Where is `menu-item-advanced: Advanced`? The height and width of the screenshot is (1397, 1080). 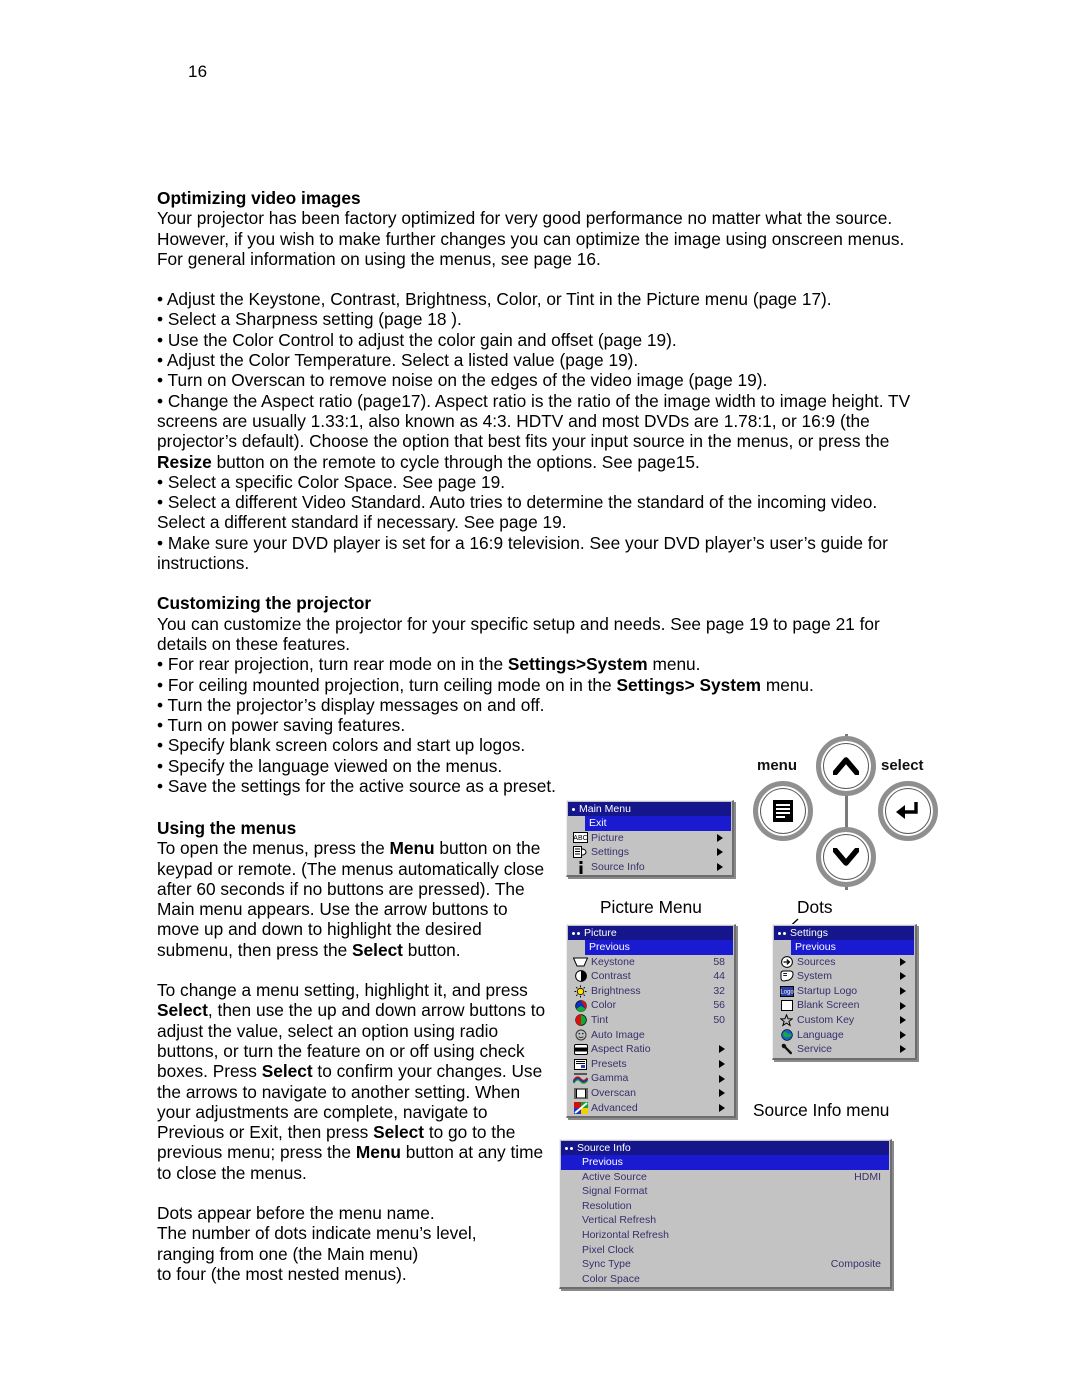 menu-item-advanced: Advanced is located at coordinates (650, 1108).